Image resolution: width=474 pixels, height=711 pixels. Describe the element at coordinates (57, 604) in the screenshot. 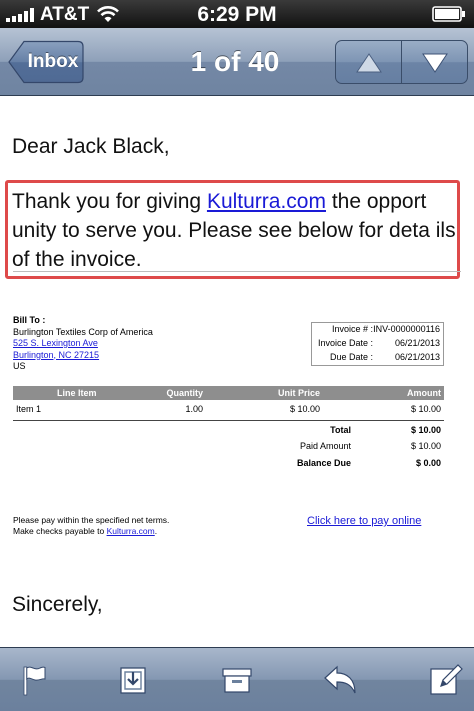

I see `closing: Sincerely,` at that location.